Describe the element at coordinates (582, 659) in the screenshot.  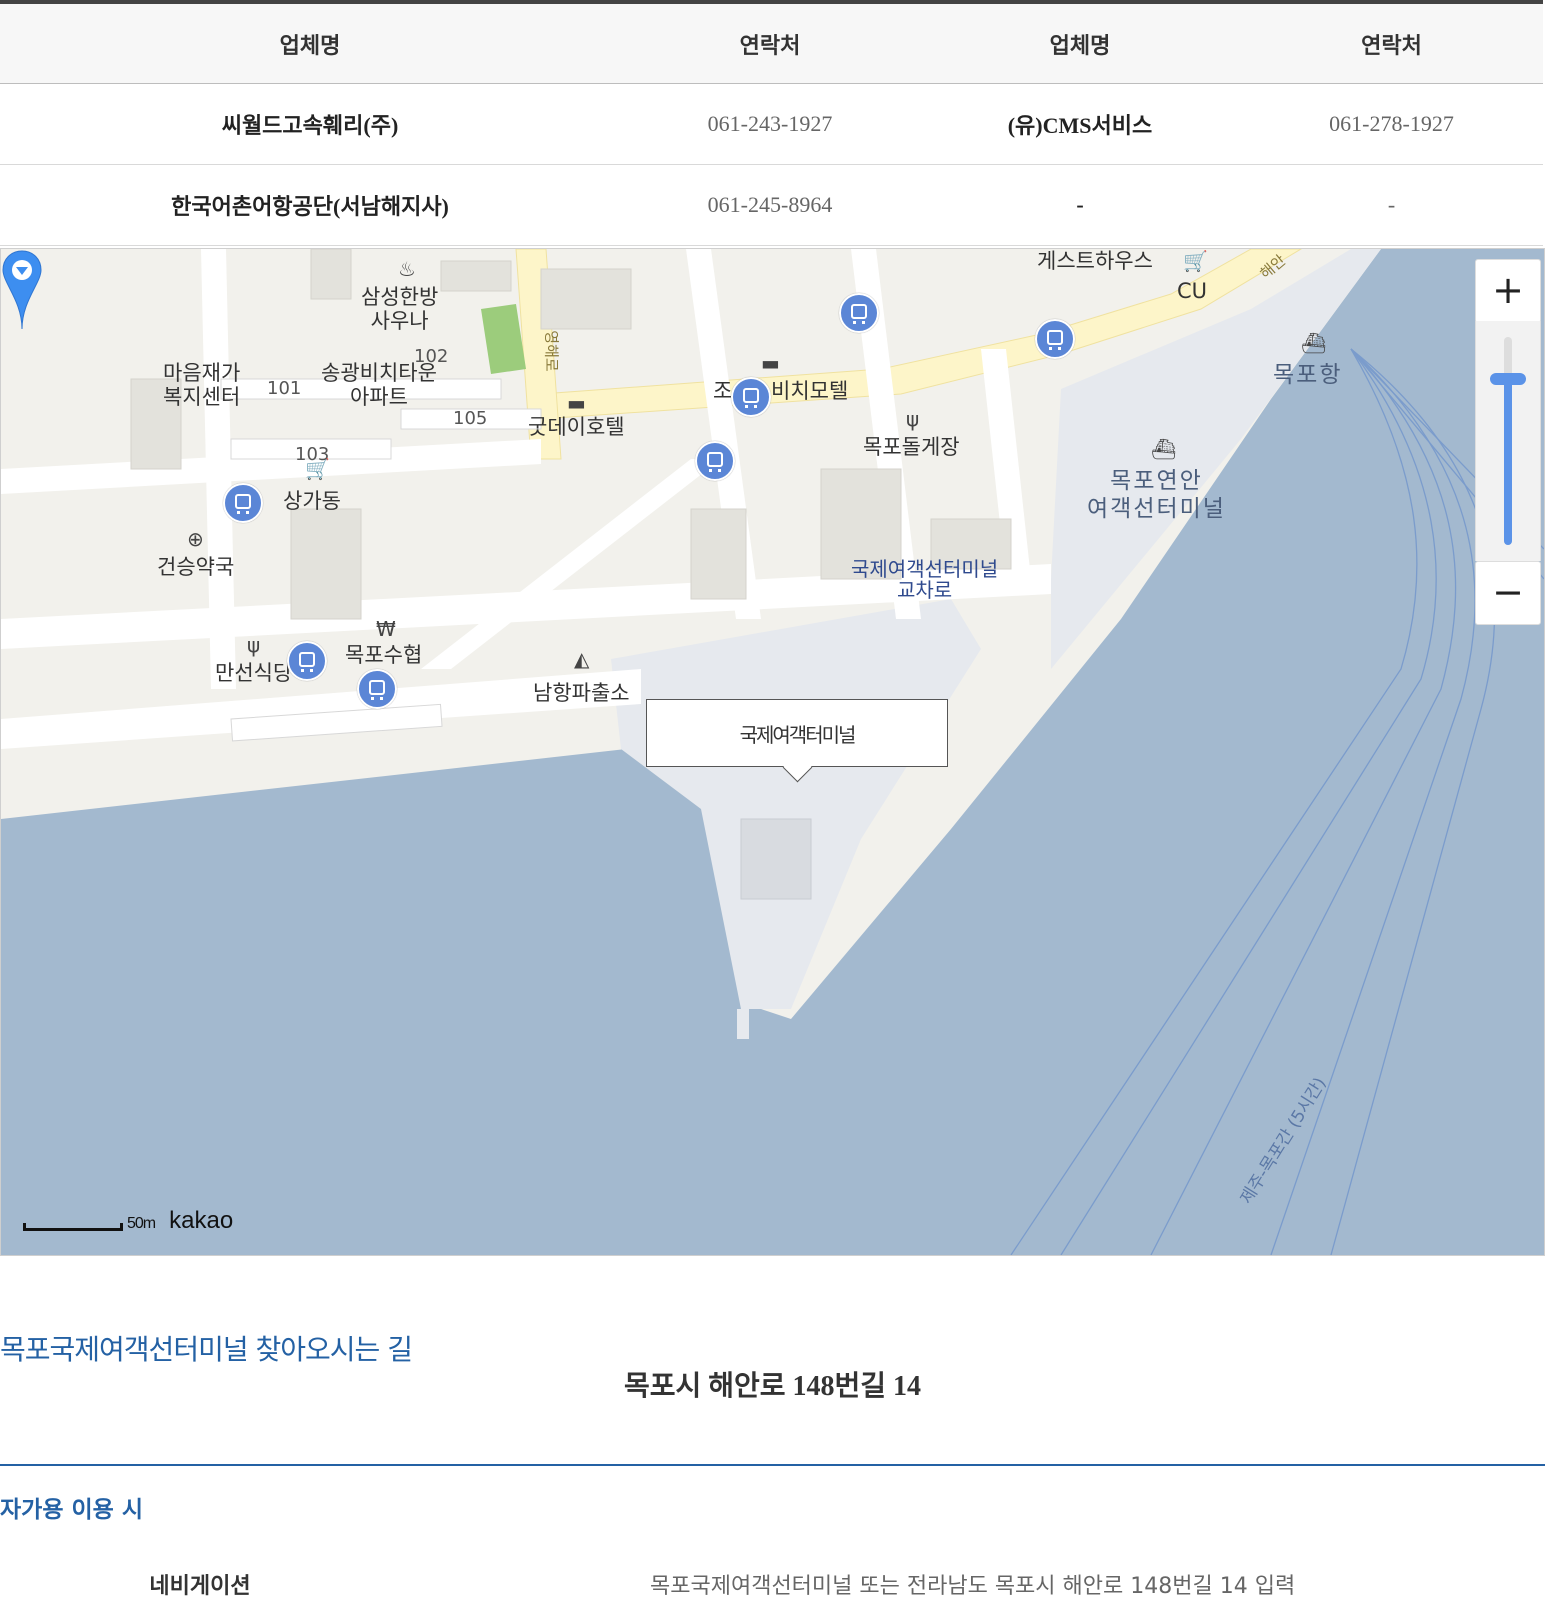
I see `police-icon: ◭` at that location.